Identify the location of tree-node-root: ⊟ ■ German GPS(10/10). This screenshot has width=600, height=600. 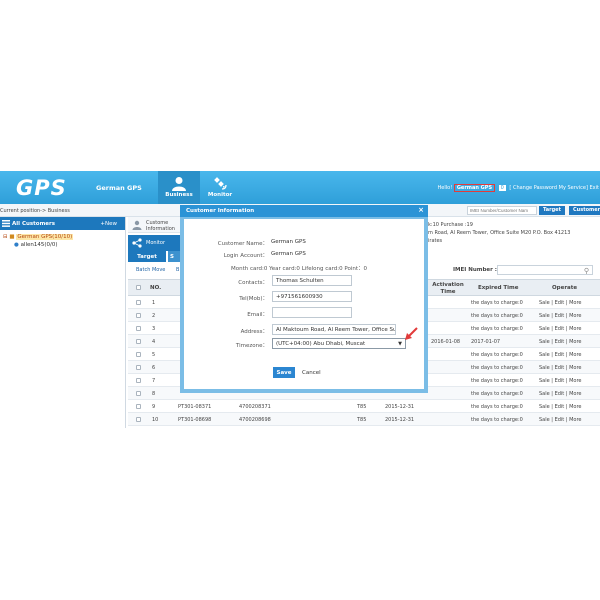
(38, 237).